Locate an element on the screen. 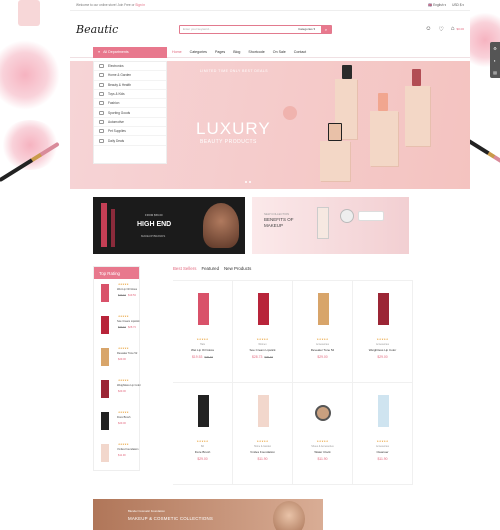  lipstick-image is located at coordinates (113, 228).